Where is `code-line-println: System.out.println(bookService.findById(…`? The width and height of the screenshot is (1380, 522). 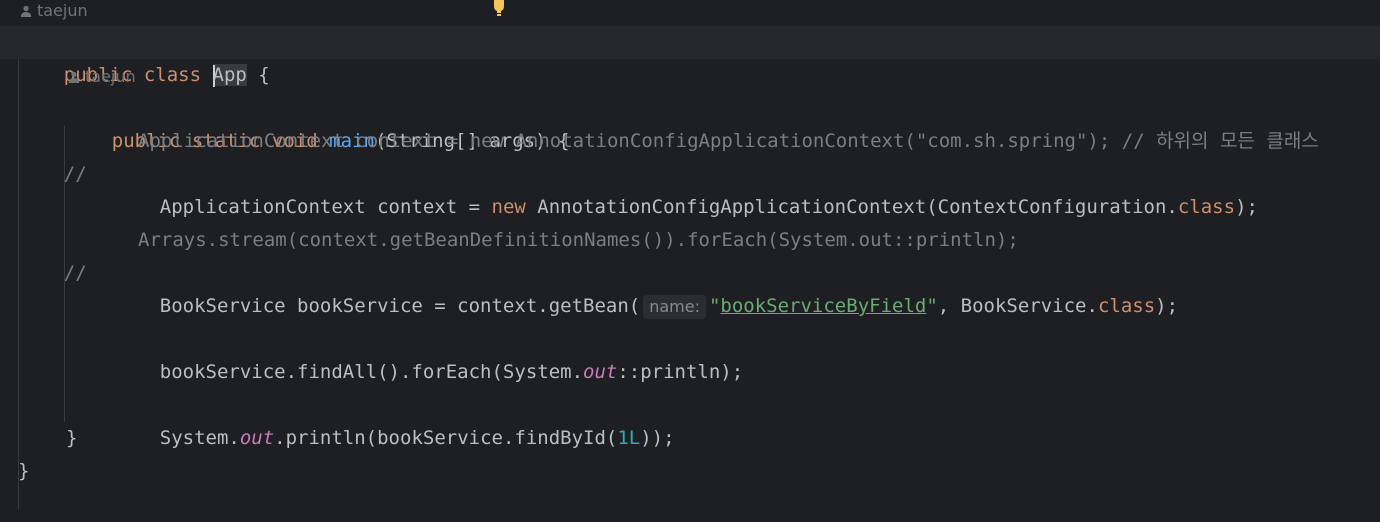 code-line-println: System.out.println(bookService.findById(… is located at coordinates (394, 419).